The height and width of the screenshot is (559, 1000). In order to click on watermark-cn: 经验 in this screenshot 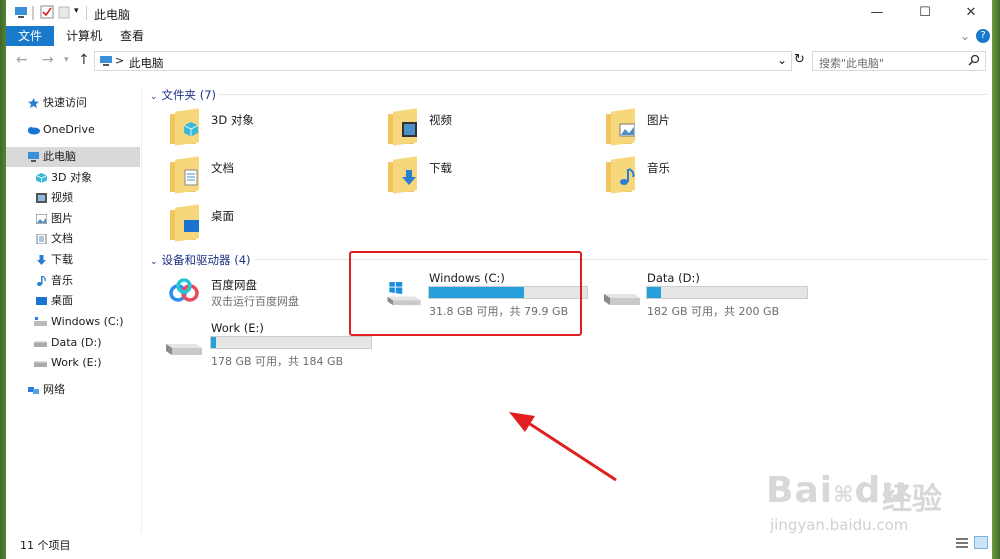, I will do `click(912, 499)`.